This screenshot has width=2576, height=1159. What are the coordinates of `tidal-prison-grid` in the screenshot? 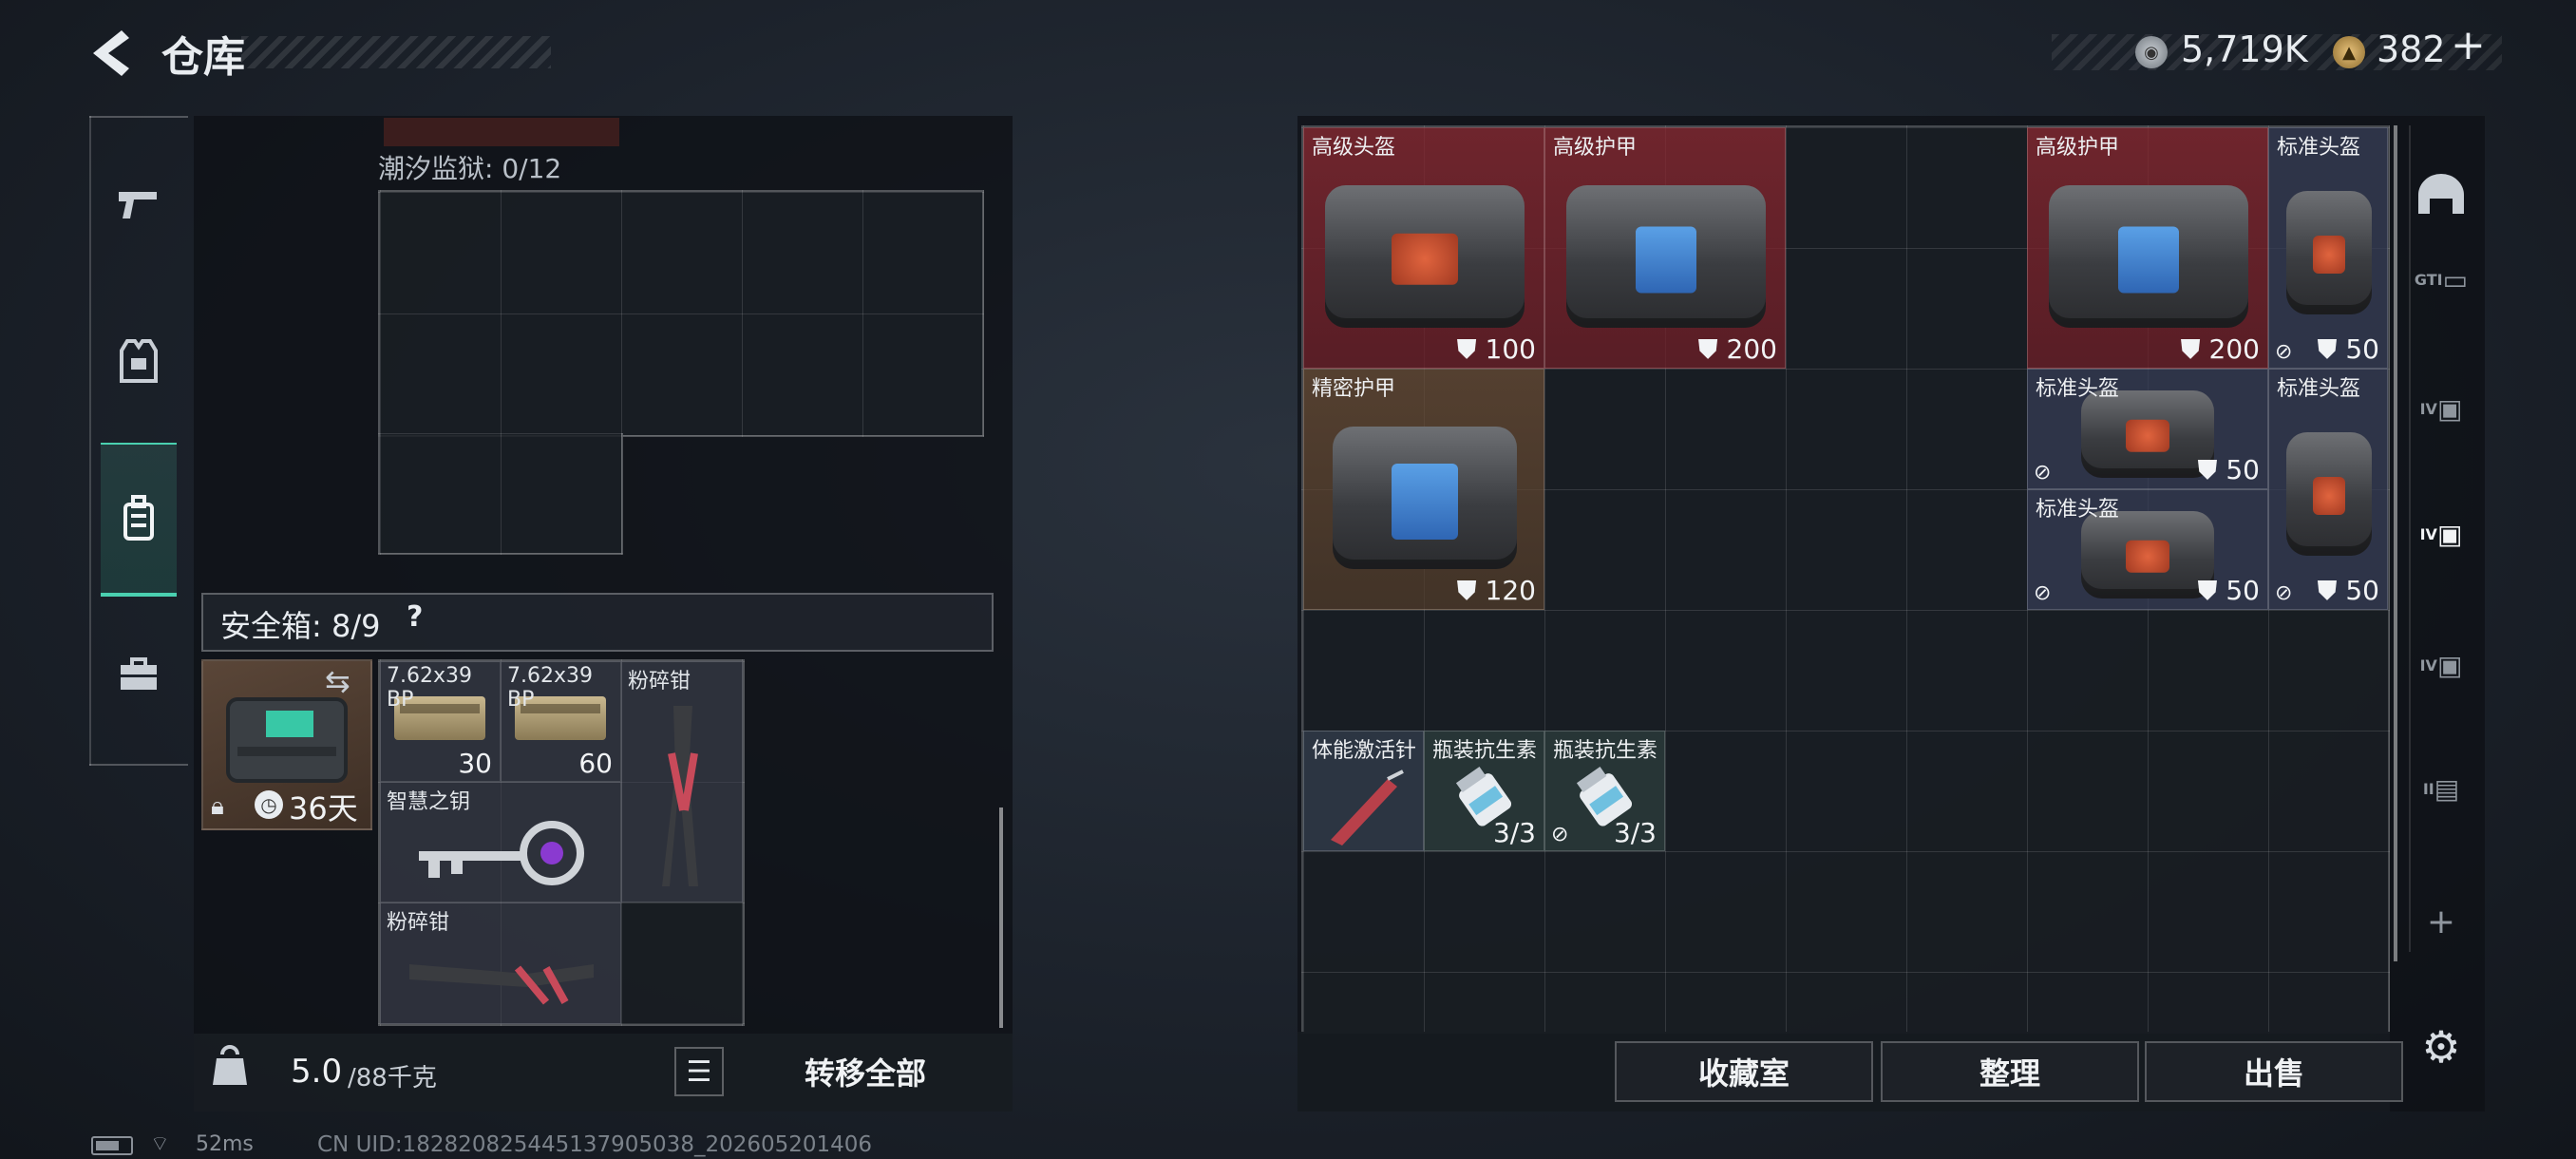 It's located at (681, 313).